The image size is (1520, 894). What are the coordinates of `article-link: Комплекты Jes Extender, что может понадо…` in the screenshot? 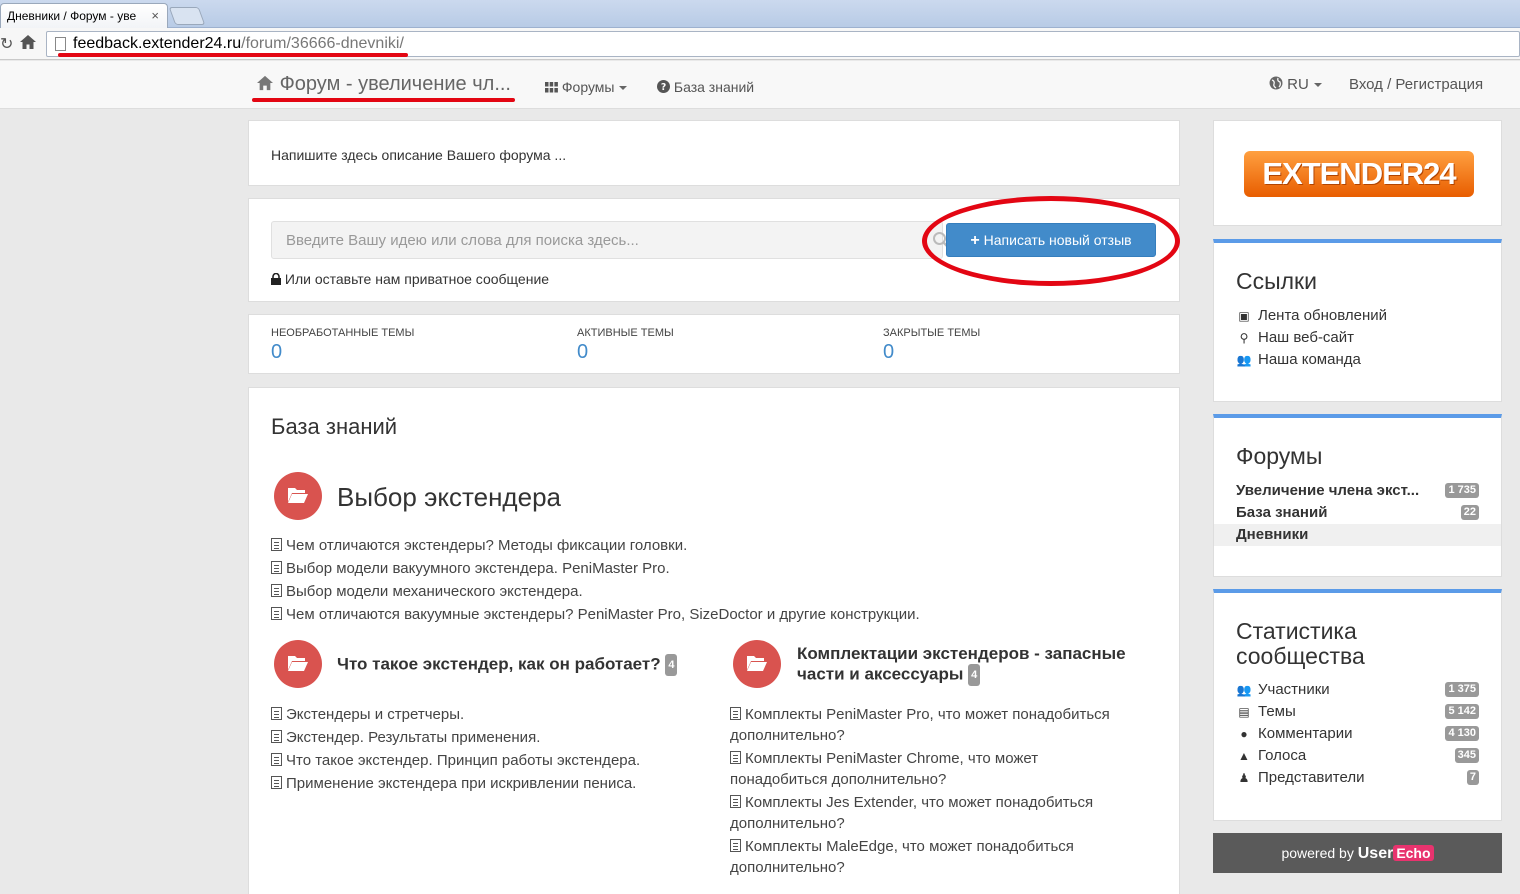 It's located at (920, 813).